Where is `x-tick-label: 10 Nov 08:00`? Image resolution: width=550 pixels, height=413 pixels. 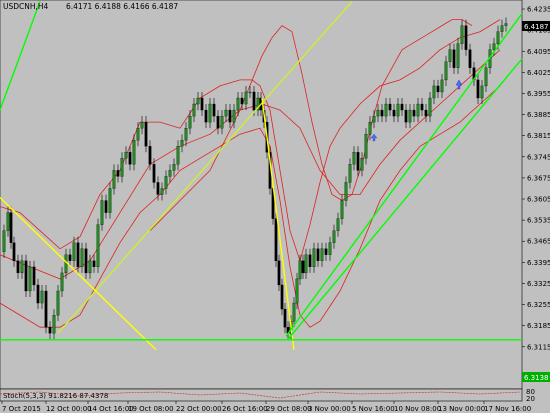
x-tick-label: 10 Nov 08:00 is located at coordinates (417, 409).